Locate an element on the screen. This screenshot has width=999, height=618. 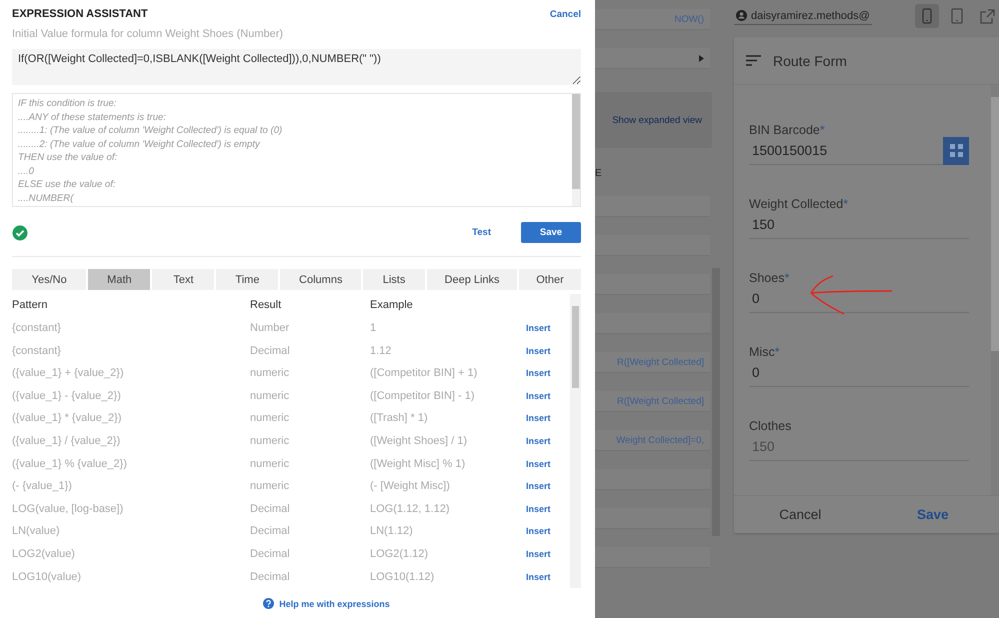
category-tab: Yes/No is located at coordinates (49, 279).